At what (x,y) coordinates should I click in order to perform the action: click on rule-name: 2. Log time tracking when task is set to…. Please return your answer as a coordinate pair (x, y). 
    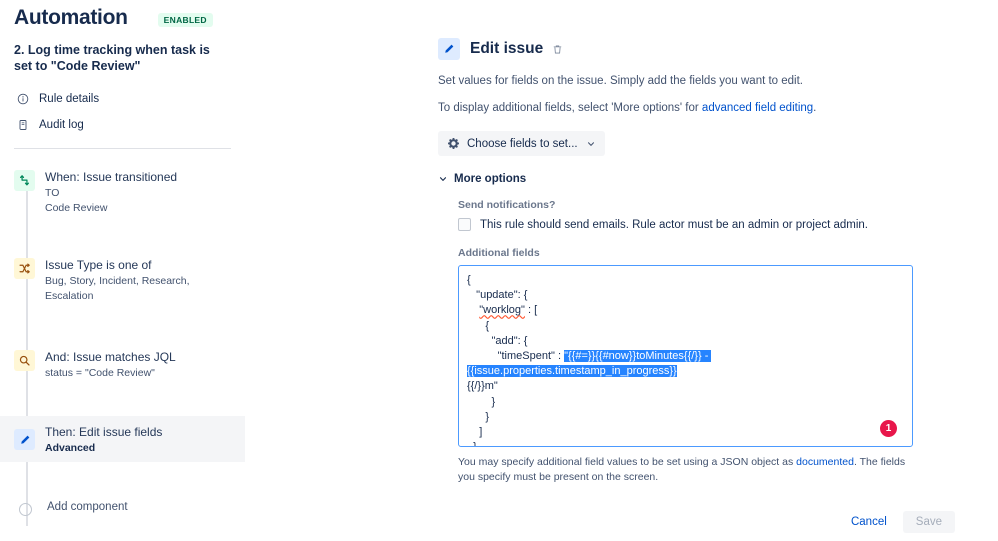
    Looking at the image, I should click on (112, 58).